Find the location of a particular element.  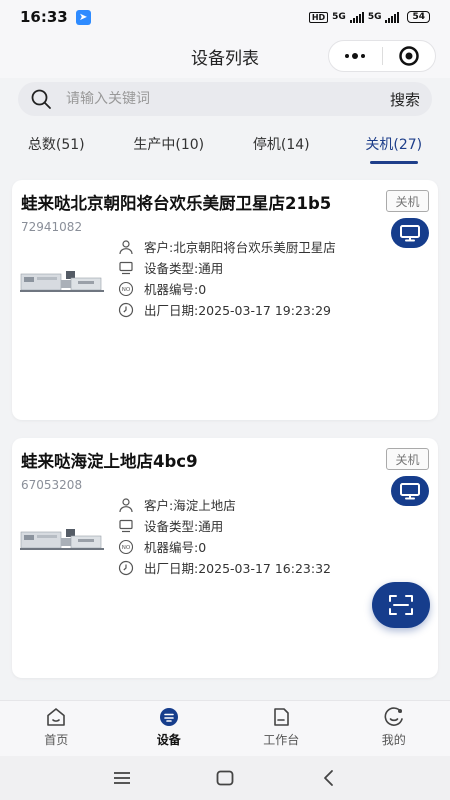

device-name: 蛙来哒北京朝阳将台欢乐美厨卫星店21b5 is located at coordinates (176, 203).